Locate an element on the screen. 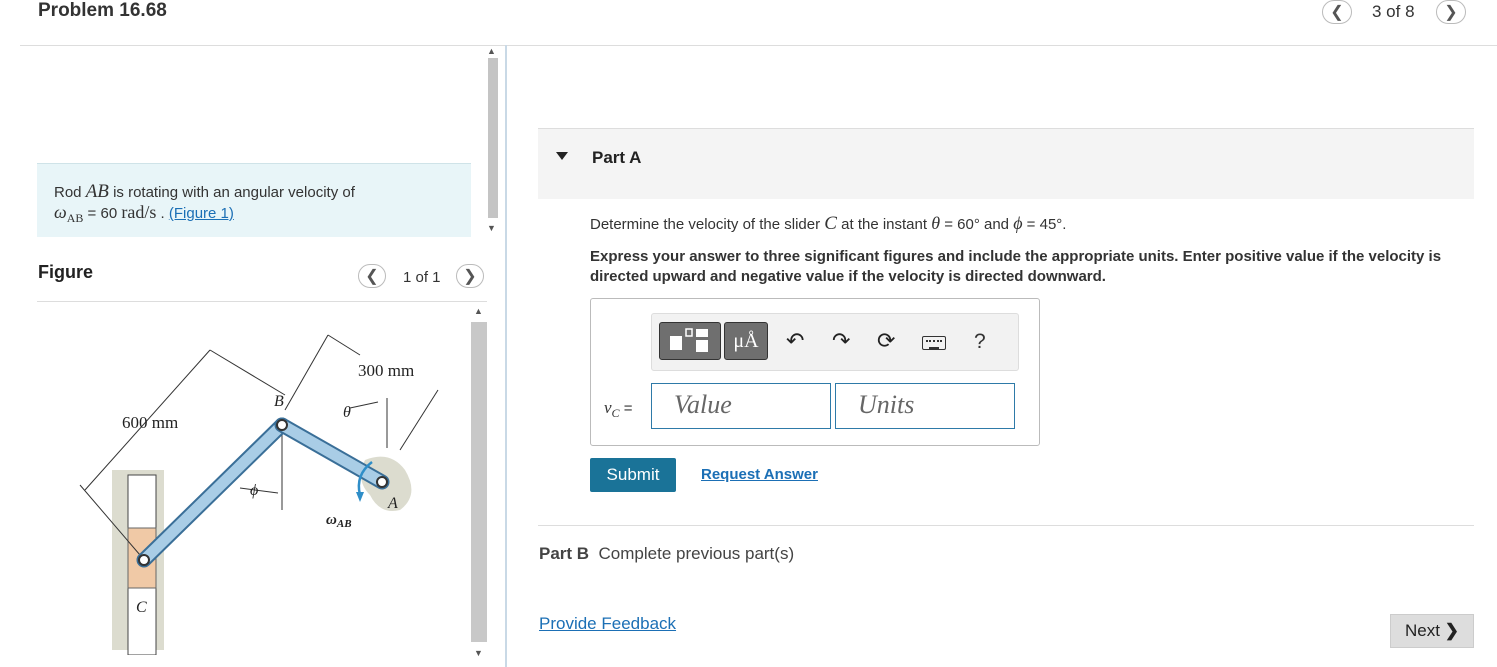  phi-symbol: ϕ is located at coordinates (1018, 223).